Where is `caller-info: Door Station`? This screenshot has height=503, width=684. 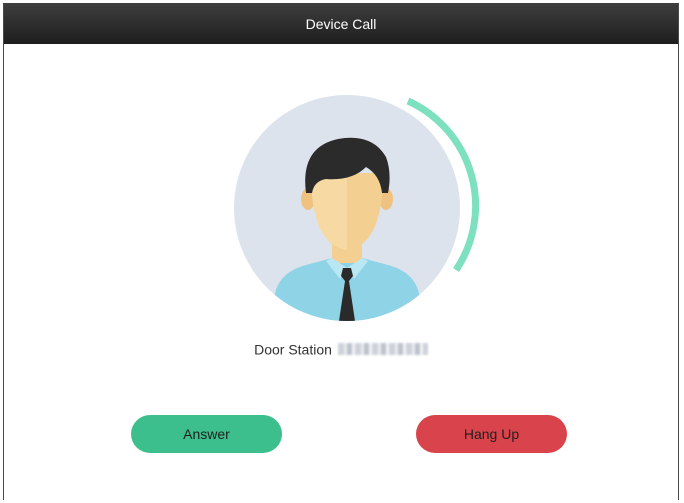 caller-info: Door Station is located at coordinates (341, 348).